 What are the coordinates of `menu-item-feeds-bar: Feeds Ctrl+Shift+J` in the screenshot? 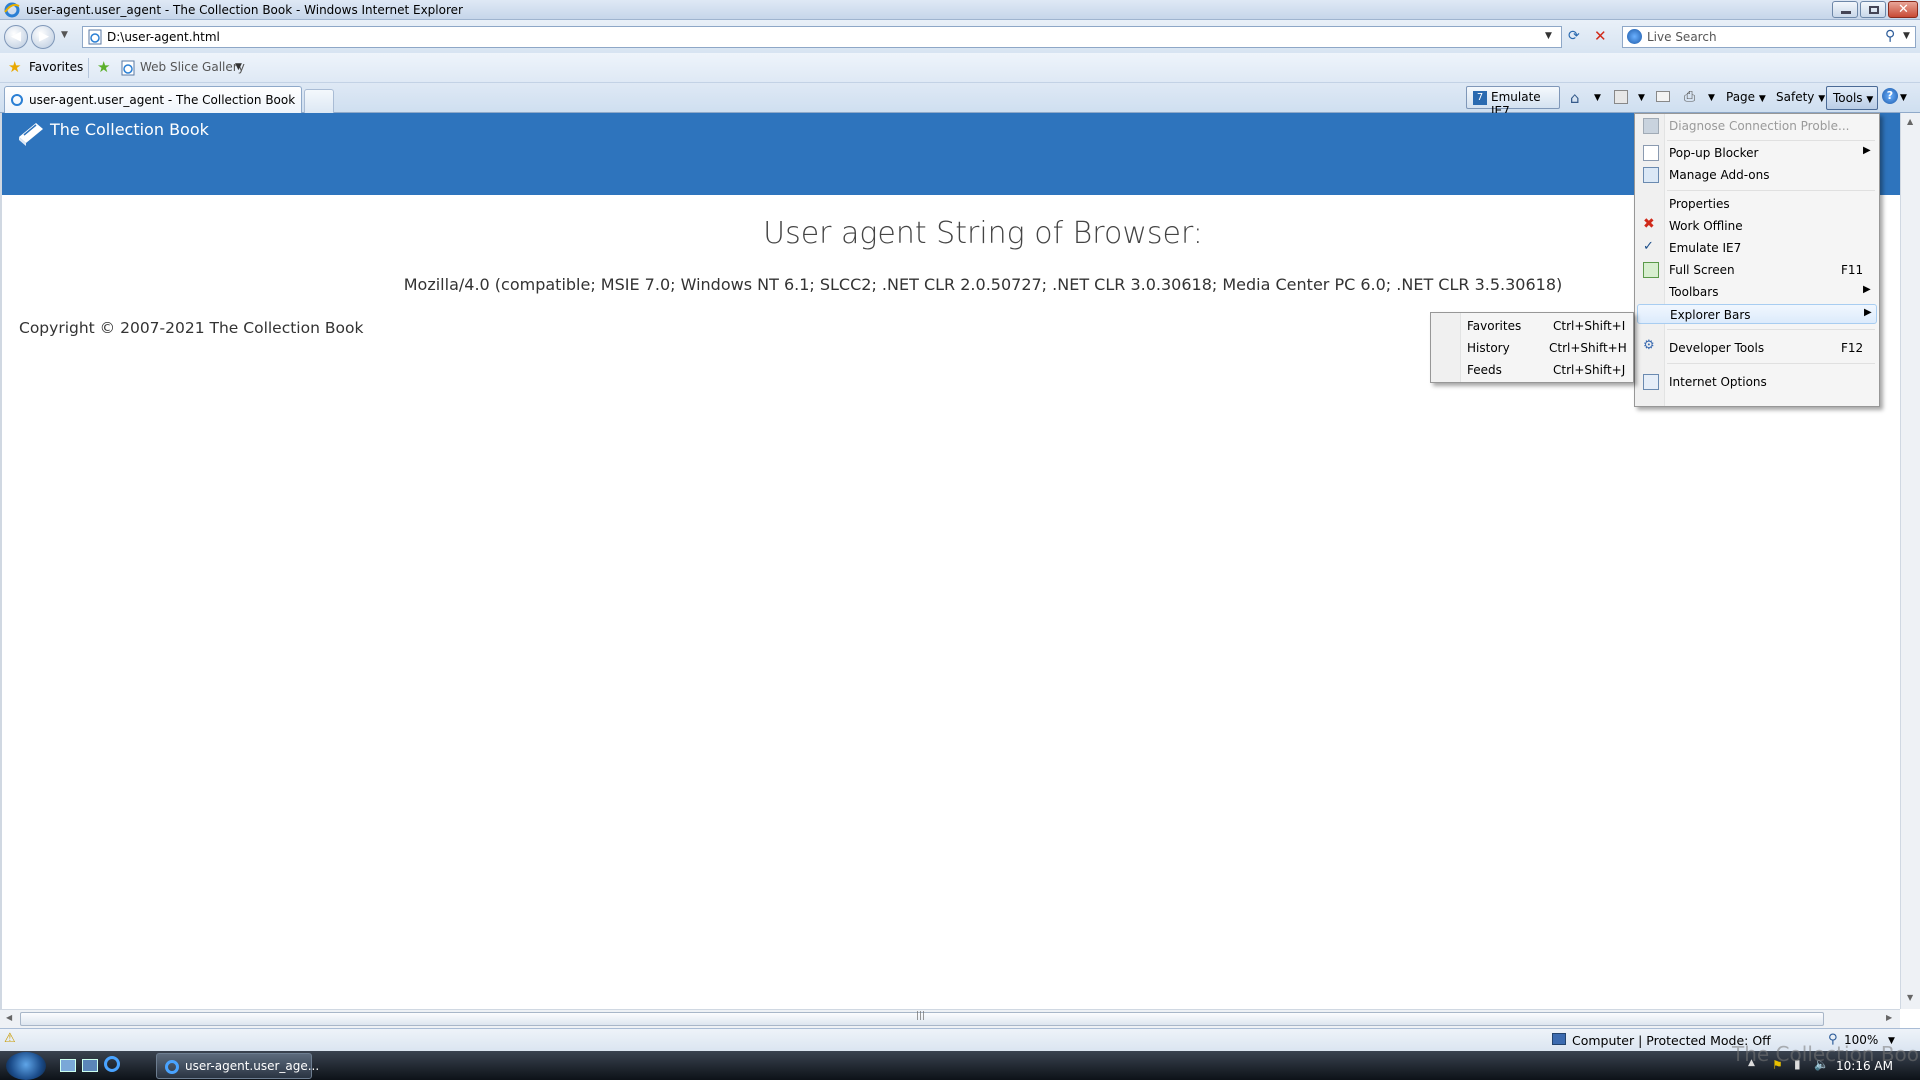 It's located at (1532, 370).